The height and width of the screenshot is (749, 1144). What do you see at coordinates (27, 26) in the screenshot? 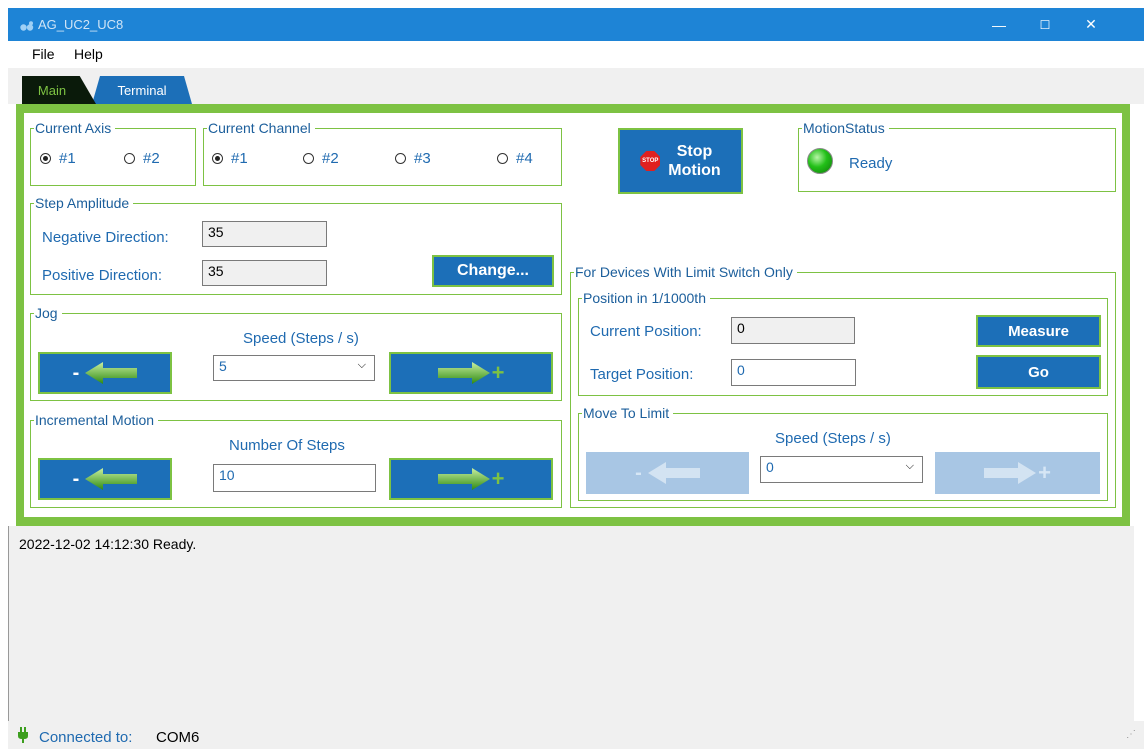
I see `app-icon` at bounding box center [27, 26].